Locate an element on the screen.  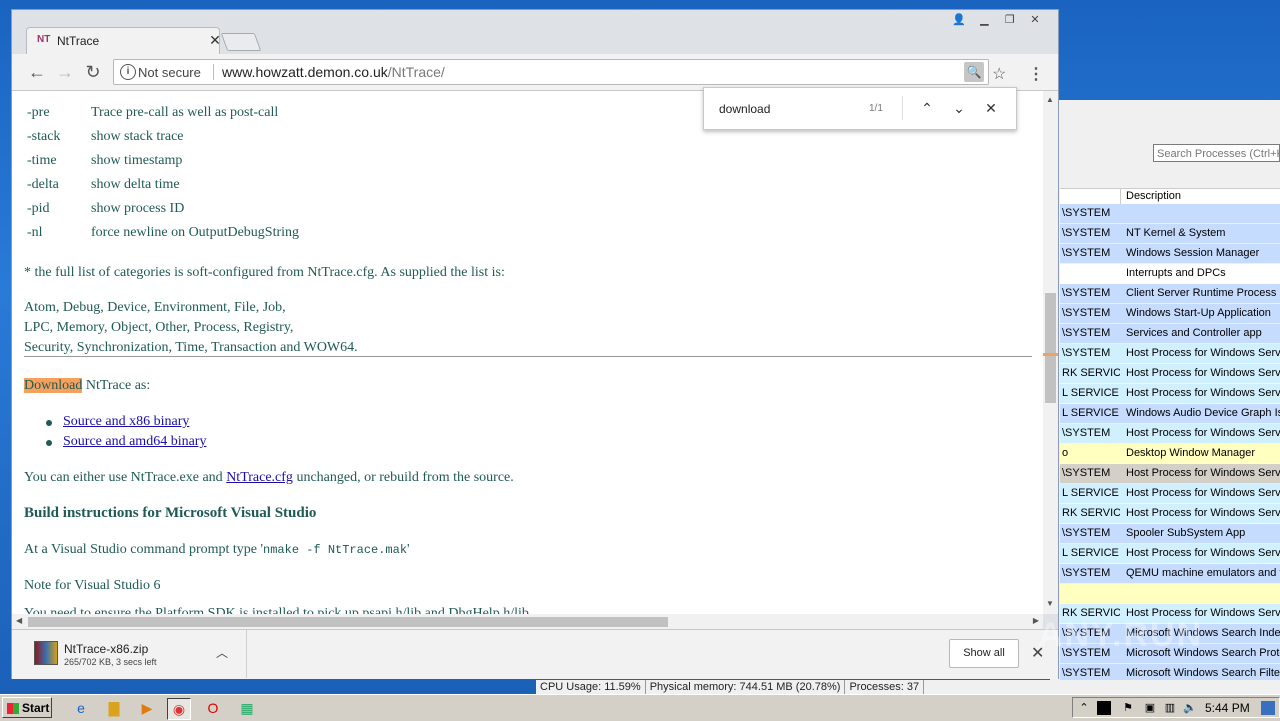
search-processes-input: Search Processes (Ctrl+K) is located at coordinates (1216, 153).